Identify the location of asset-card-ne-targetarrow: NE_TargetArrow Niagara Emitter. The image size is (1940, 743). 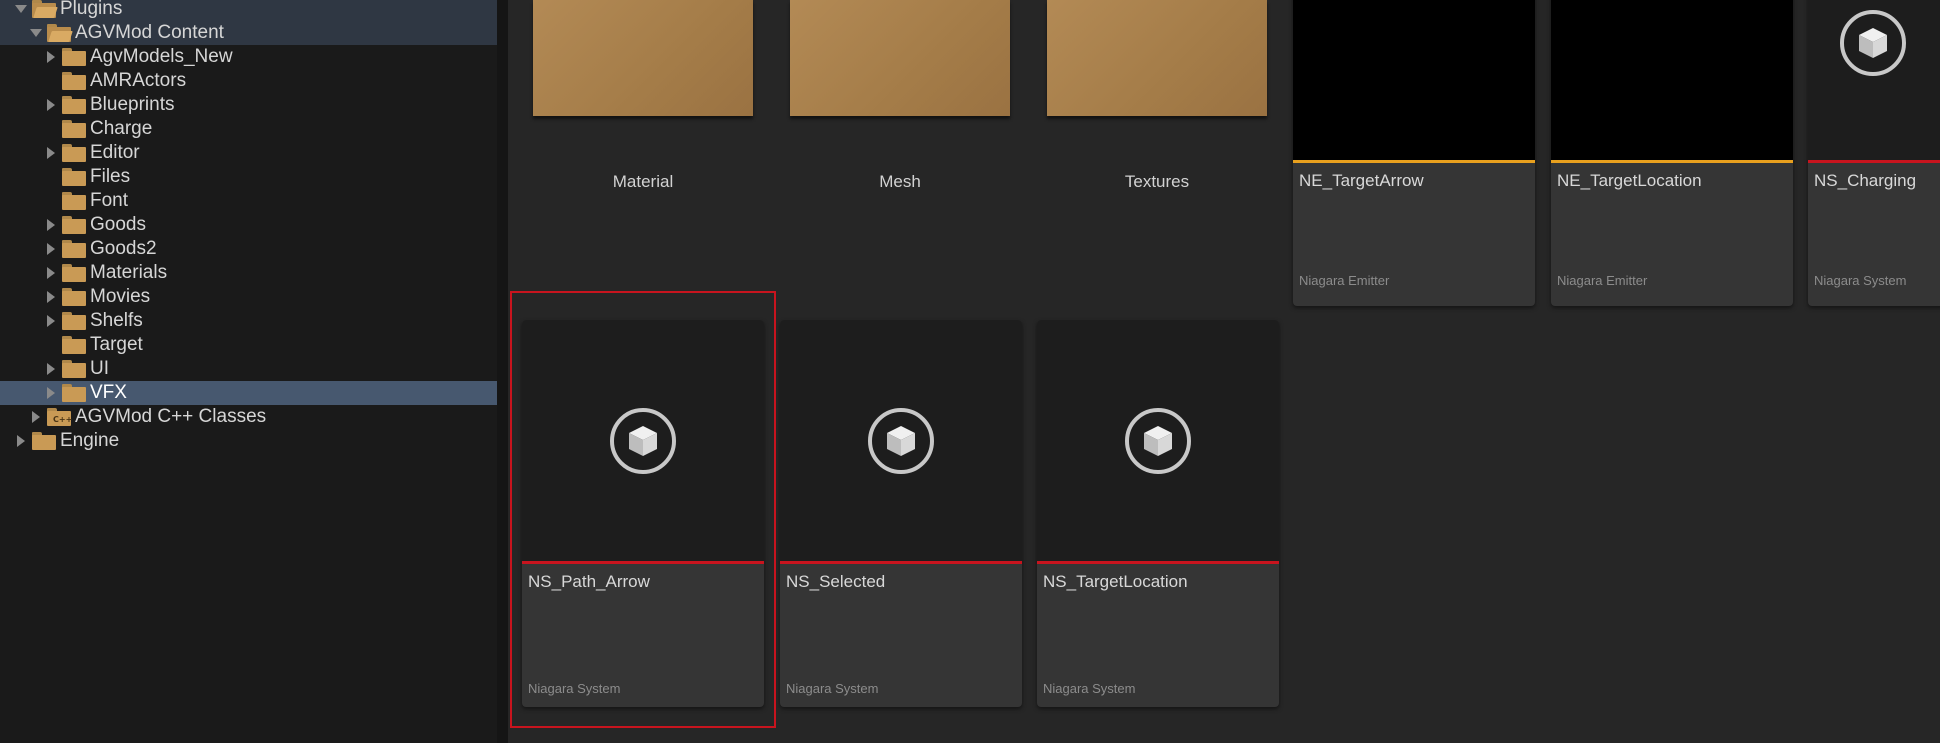
(1414, 153).